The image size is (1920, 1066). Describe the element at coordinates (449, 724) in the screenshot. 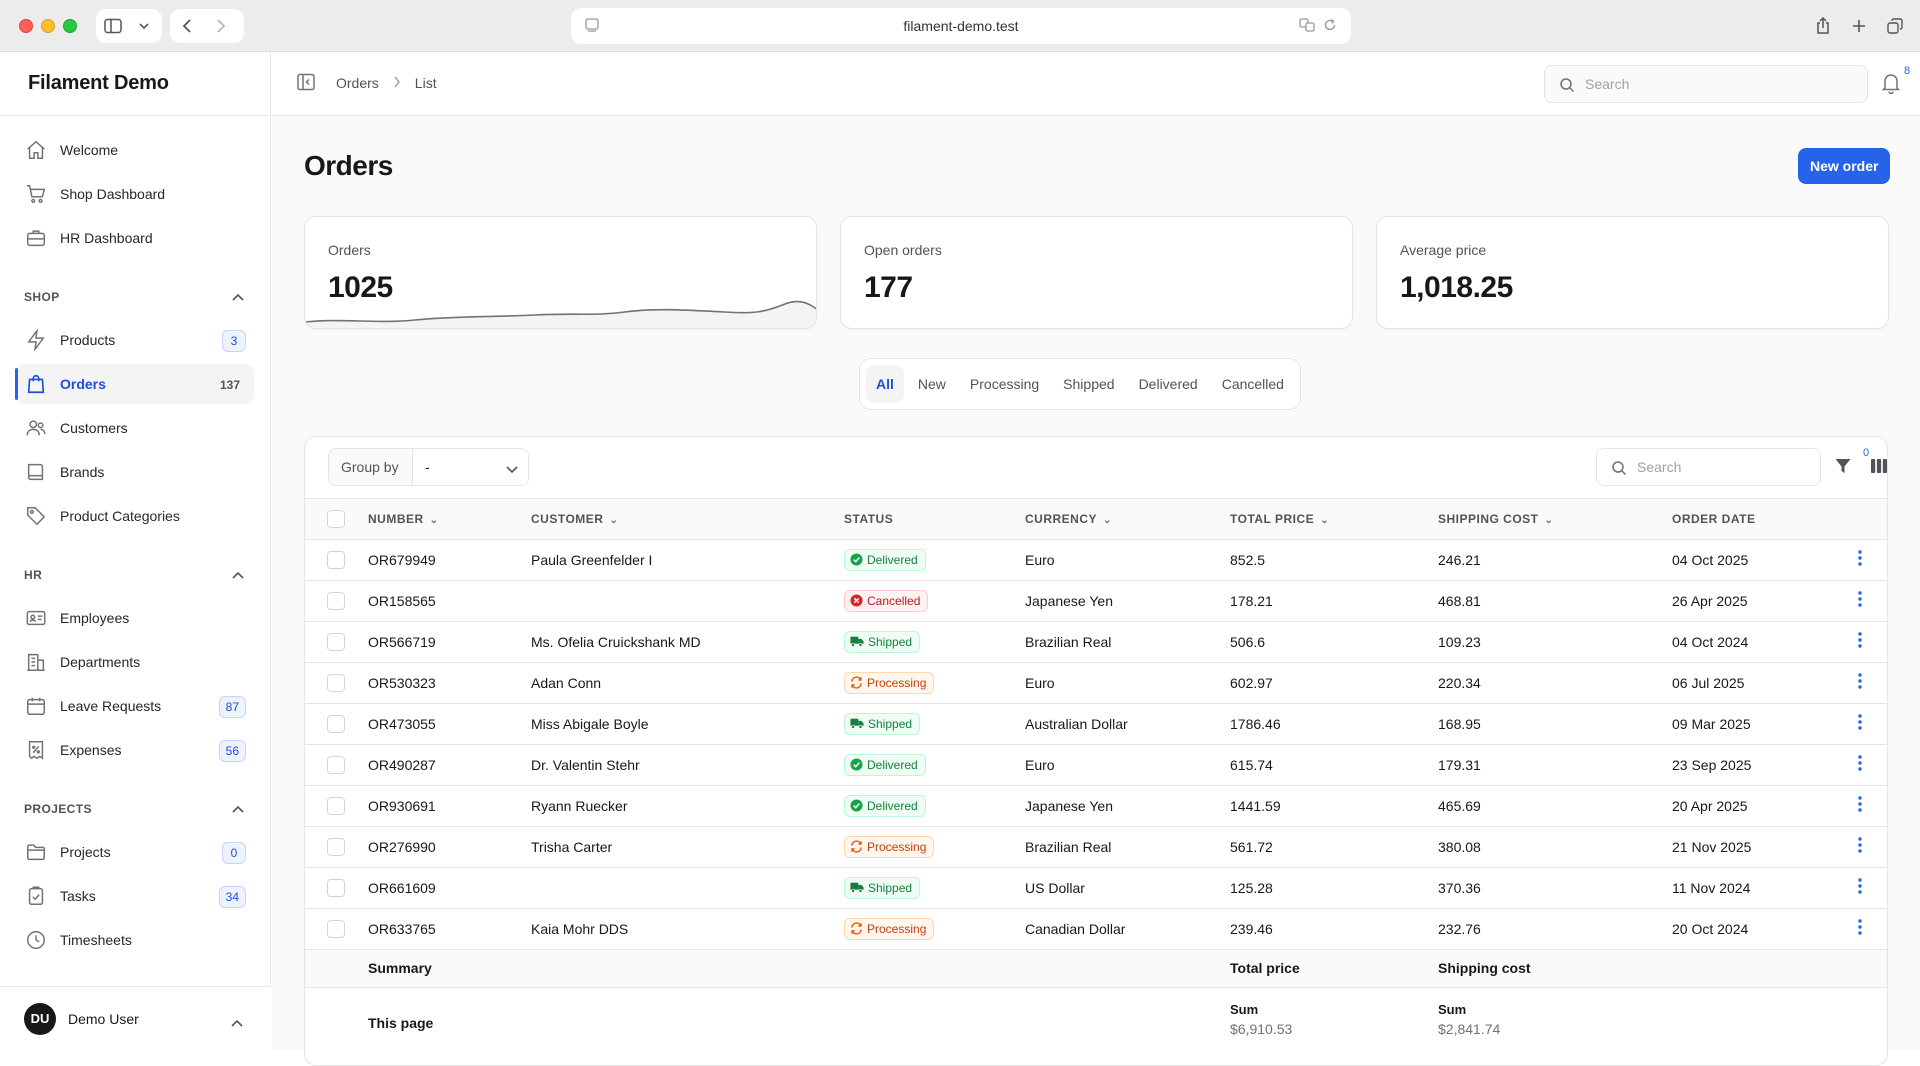

I see `order-number: OR473055` at that location.